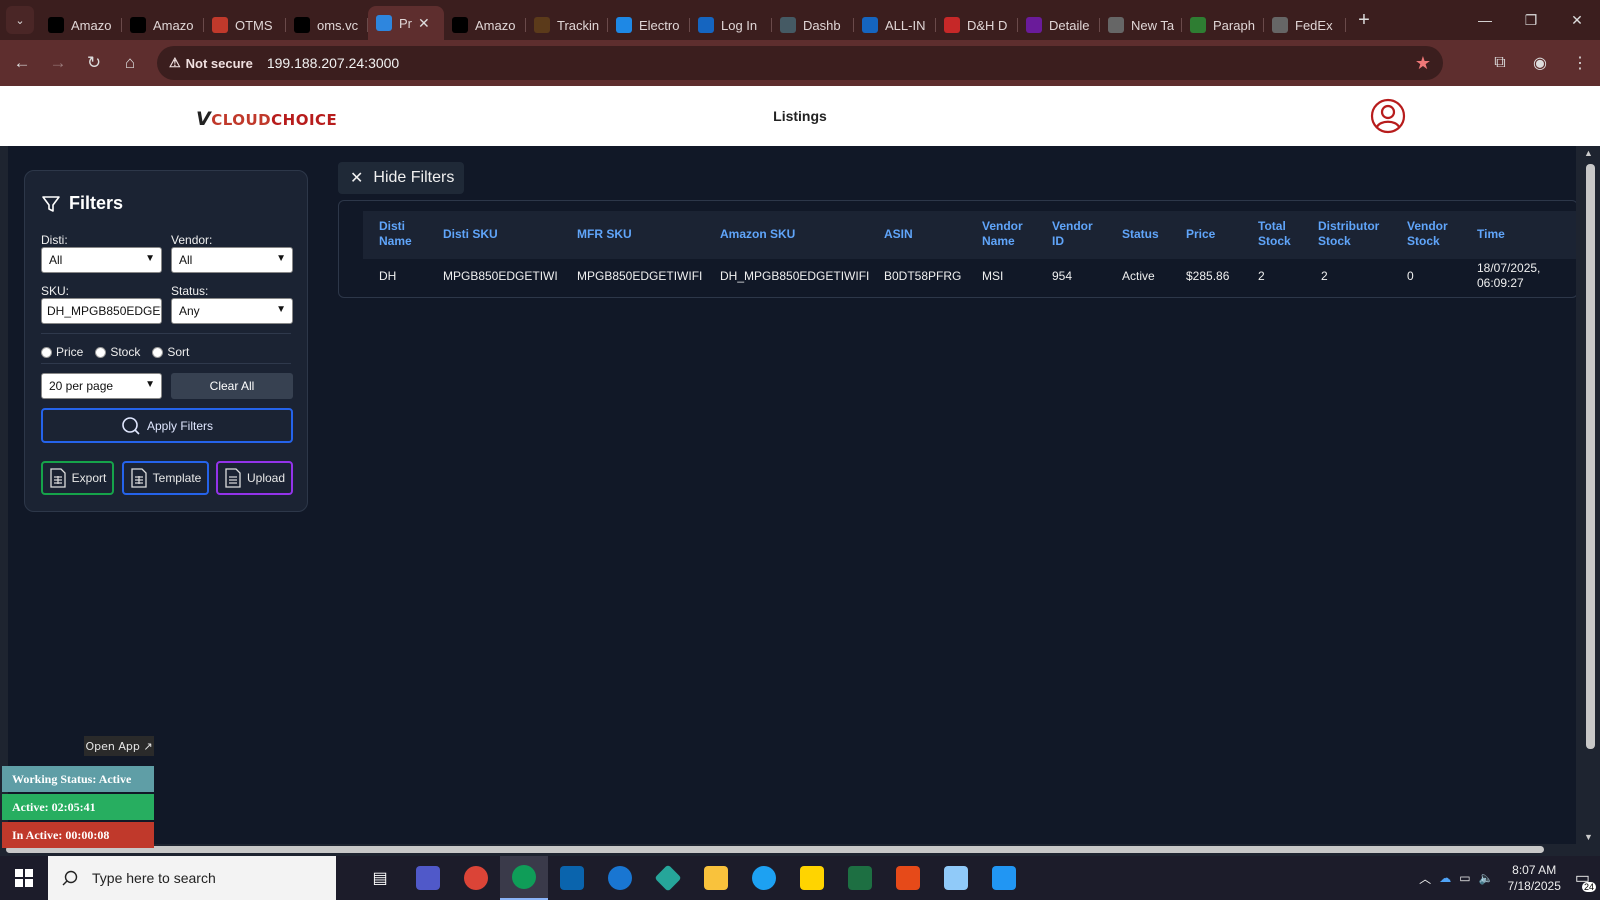  Describe the element at coordinates (1432, 234) in the screenshot. I see `col-header: Vendor Stock` at that location.